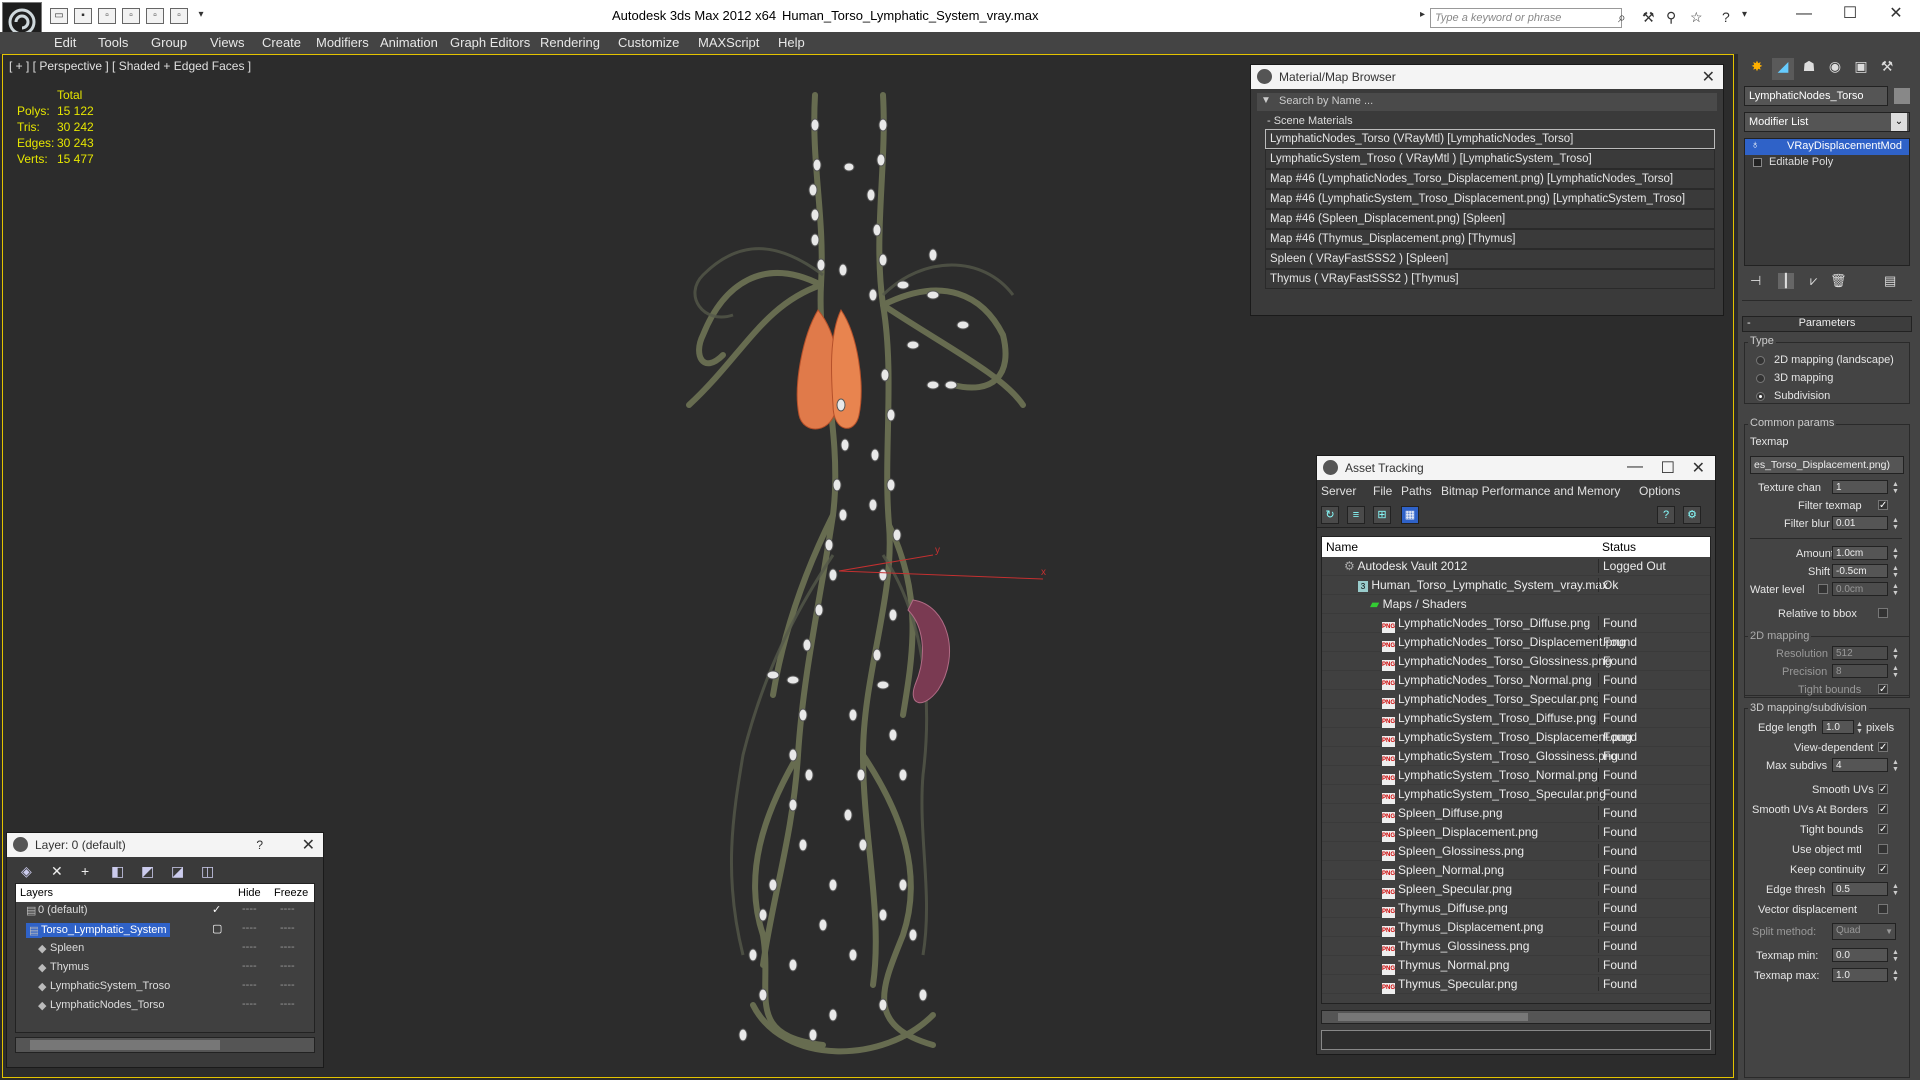 This screenshot has width=1920, height=1080. What do you see at coordinates (85, 871) in the screenshot?
I see `add-to-layer-icon: +` at bounding box center [85, 871].